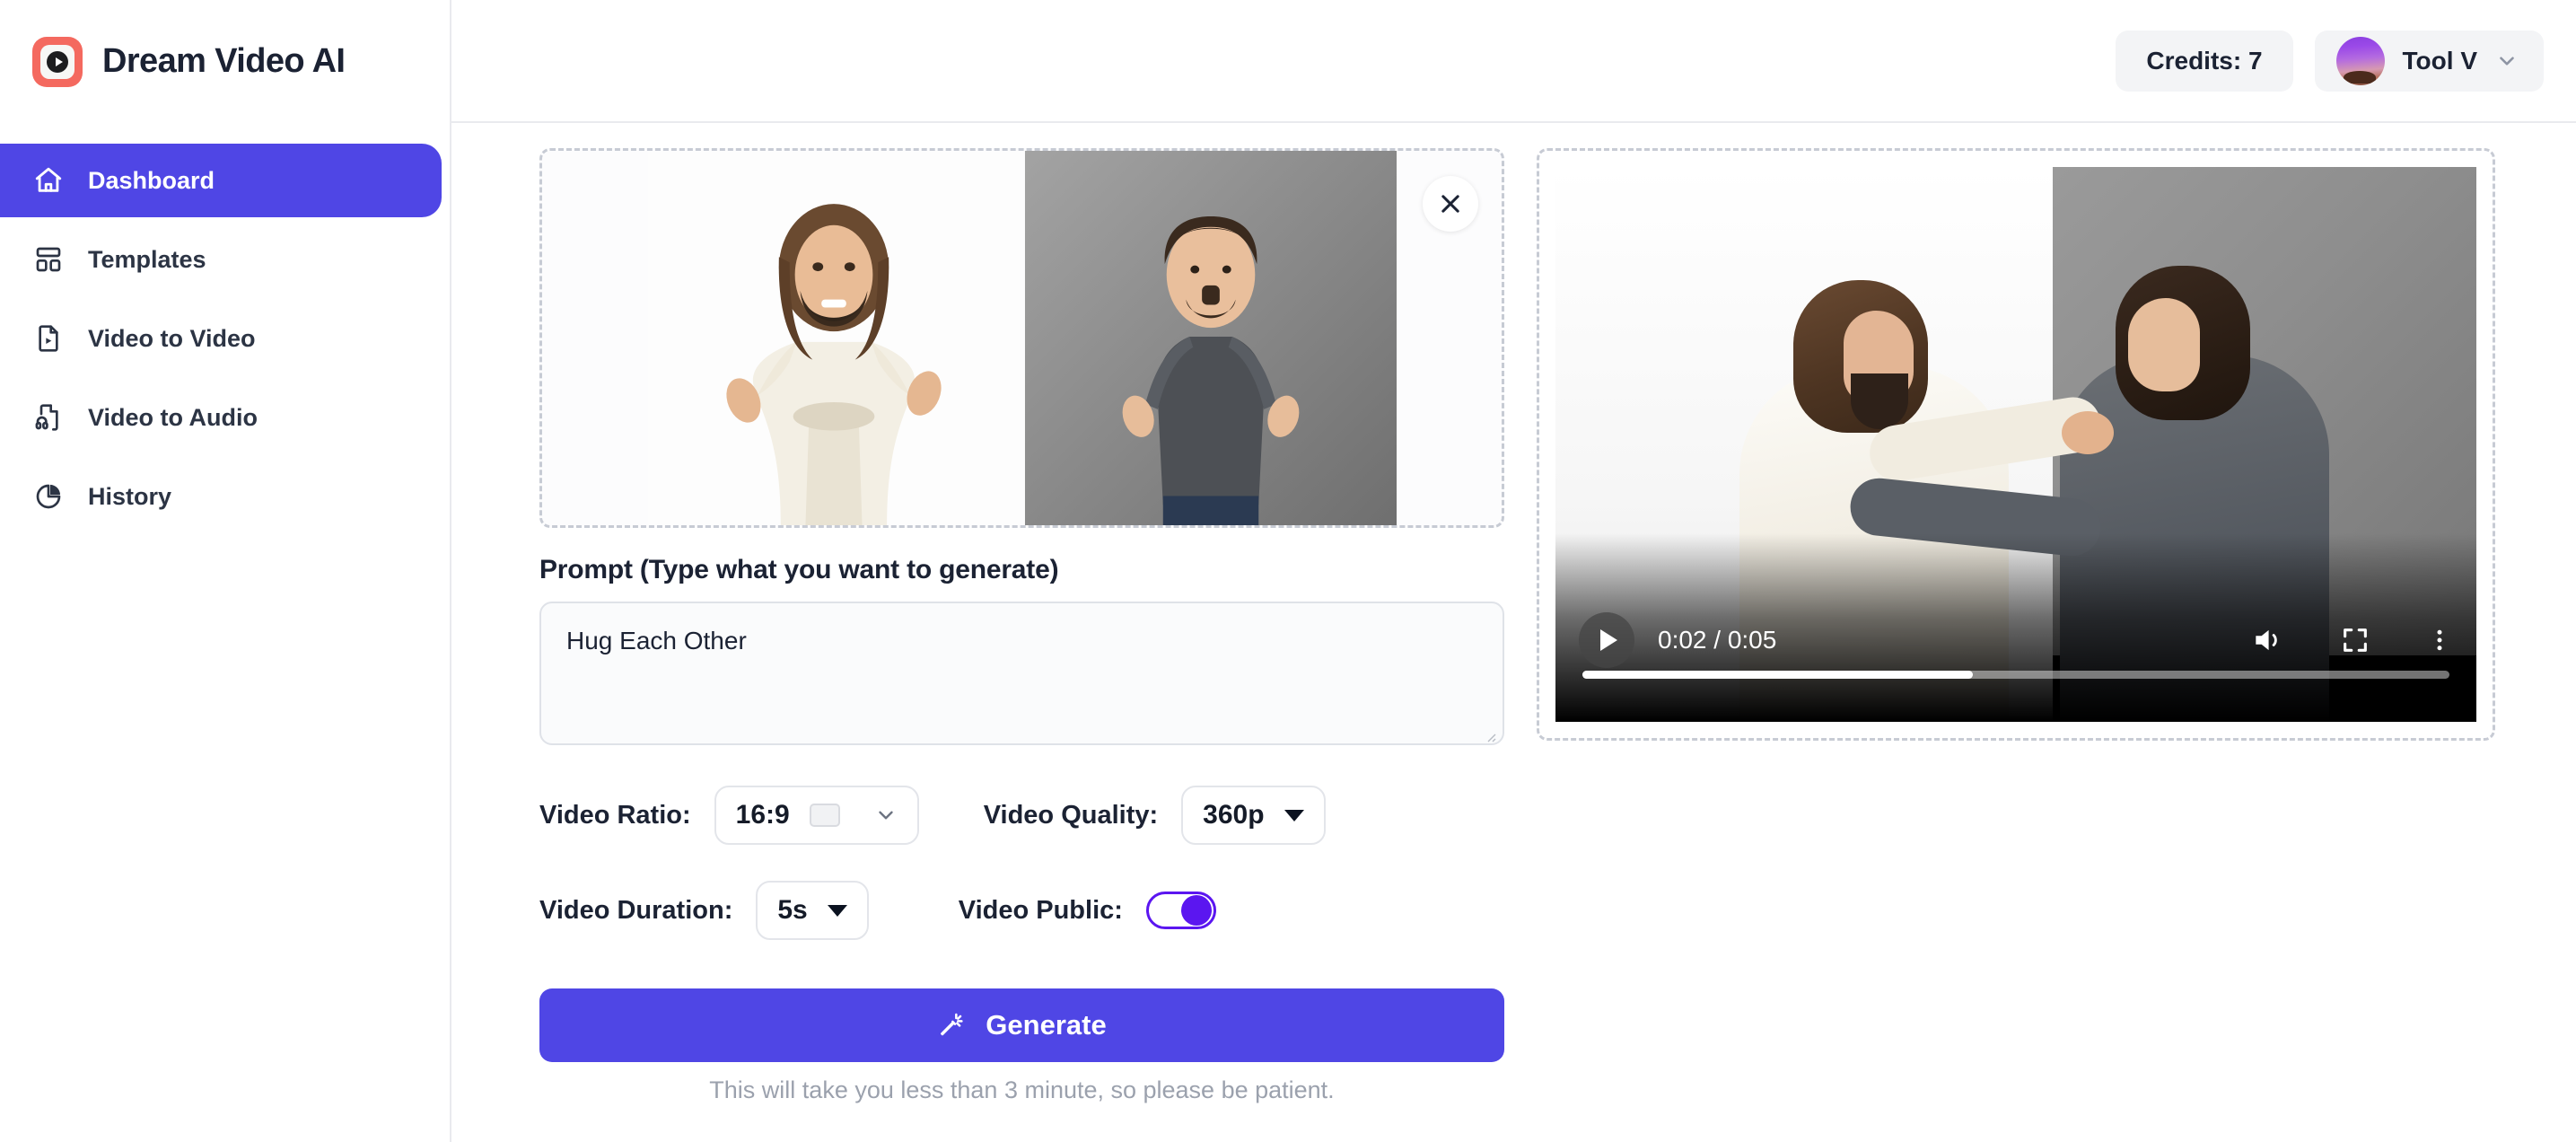 This screenshot has width=2576, height=1142. What do you see at coordinates (48, 259) in the screenshot?
I see `layout-template-icon` at bounding box center [48, 259].